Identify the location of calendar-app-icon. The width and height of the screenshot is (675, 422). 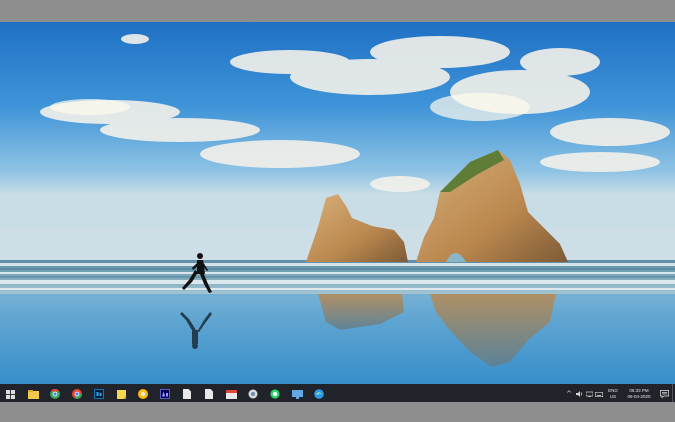
(231, 394).